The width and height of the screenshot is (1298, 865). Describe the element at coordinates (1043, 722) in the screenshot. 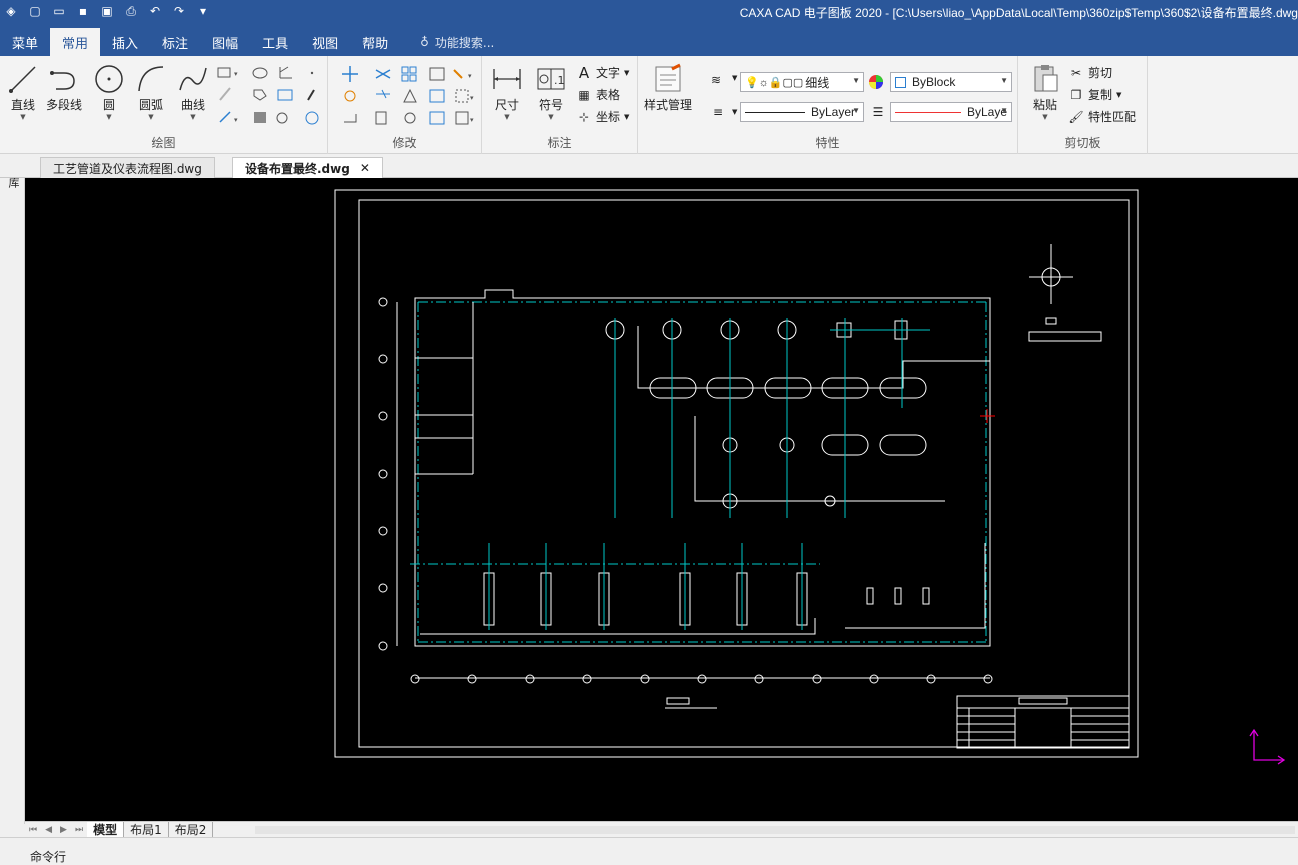

I see `title-block` at that location.